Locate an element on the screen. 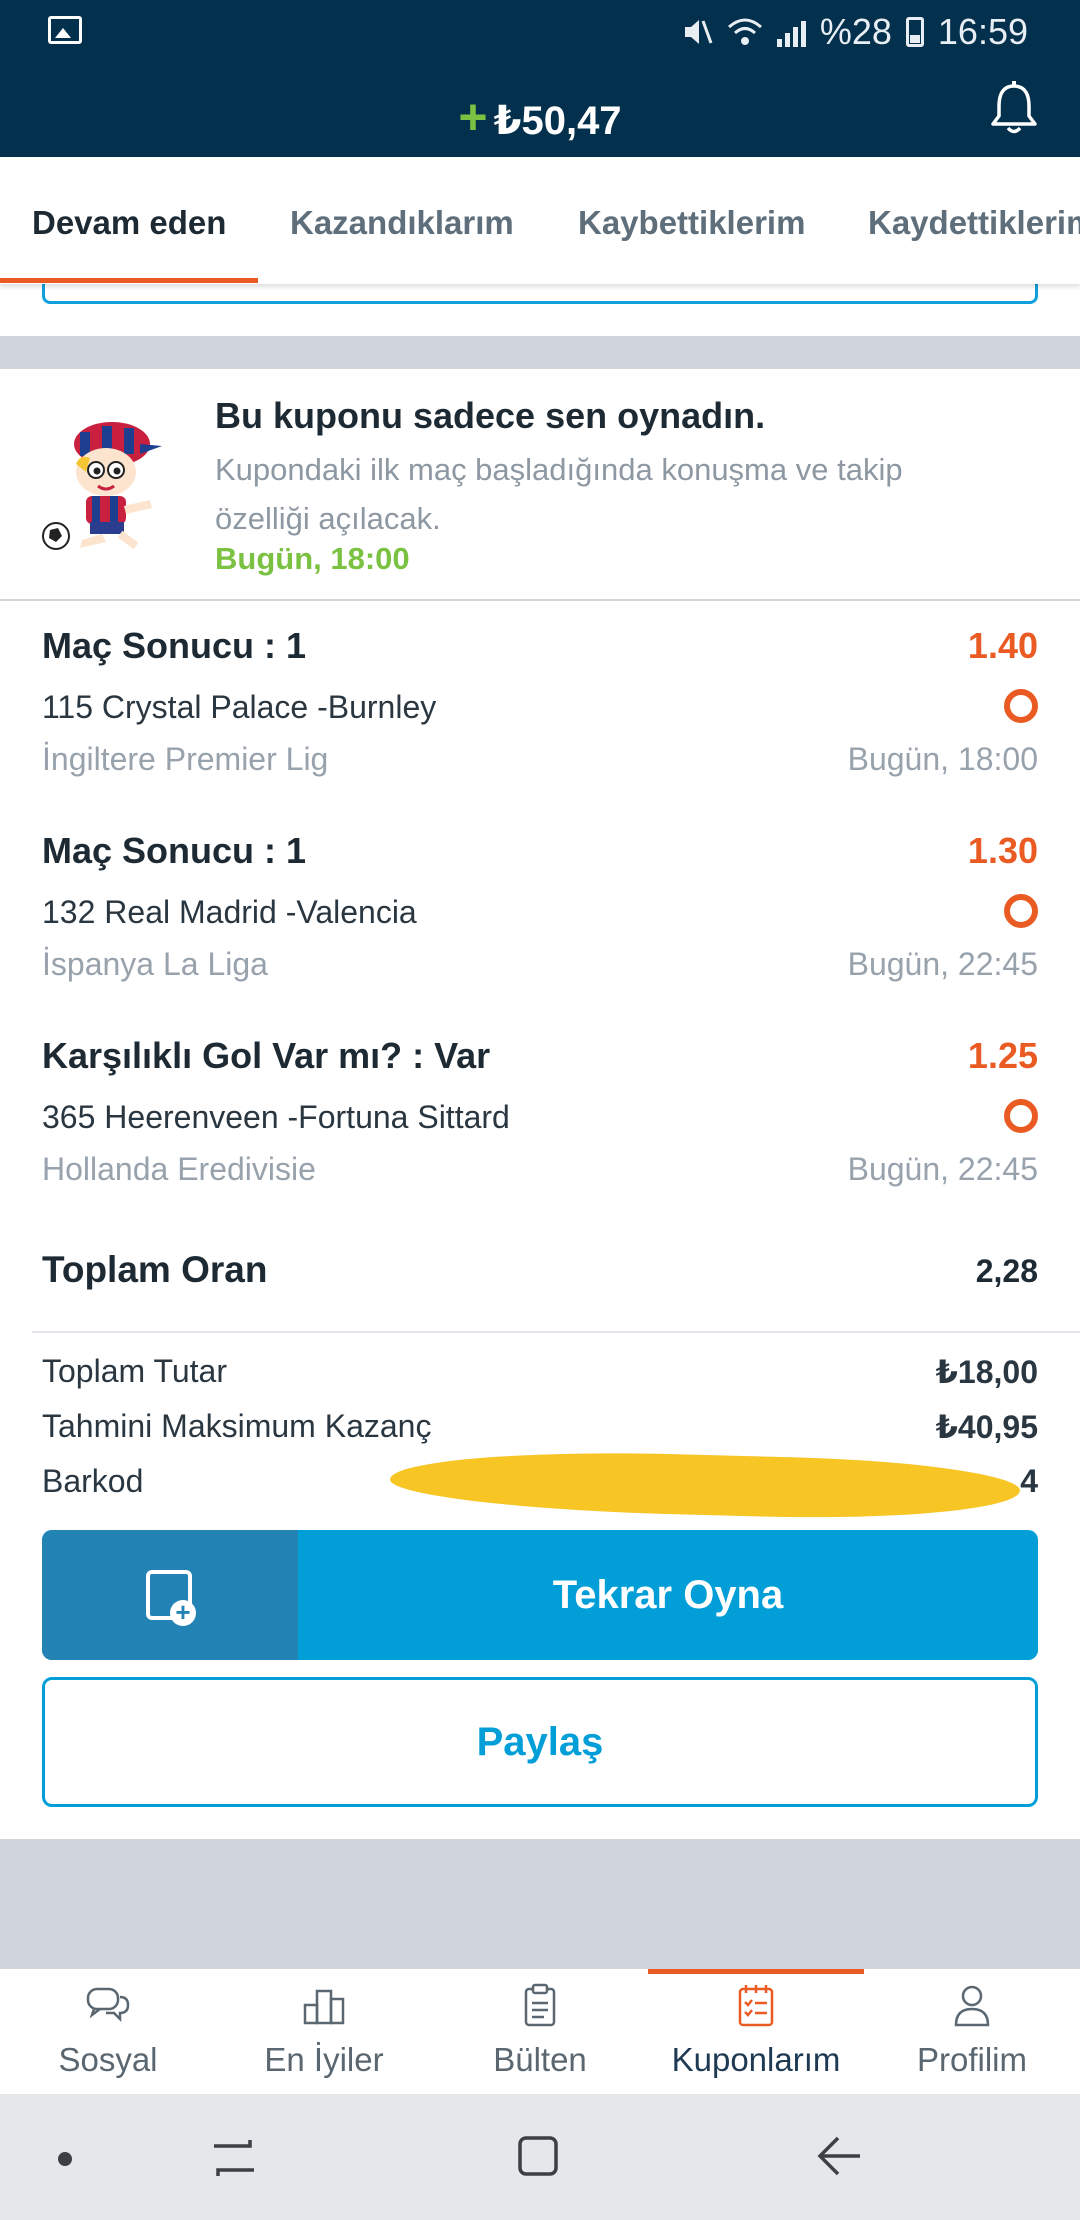 The image size is (1080, 2220). total-amount-row: Toplam Tutar ₺18,00 is located at coordinates (540, 1378).